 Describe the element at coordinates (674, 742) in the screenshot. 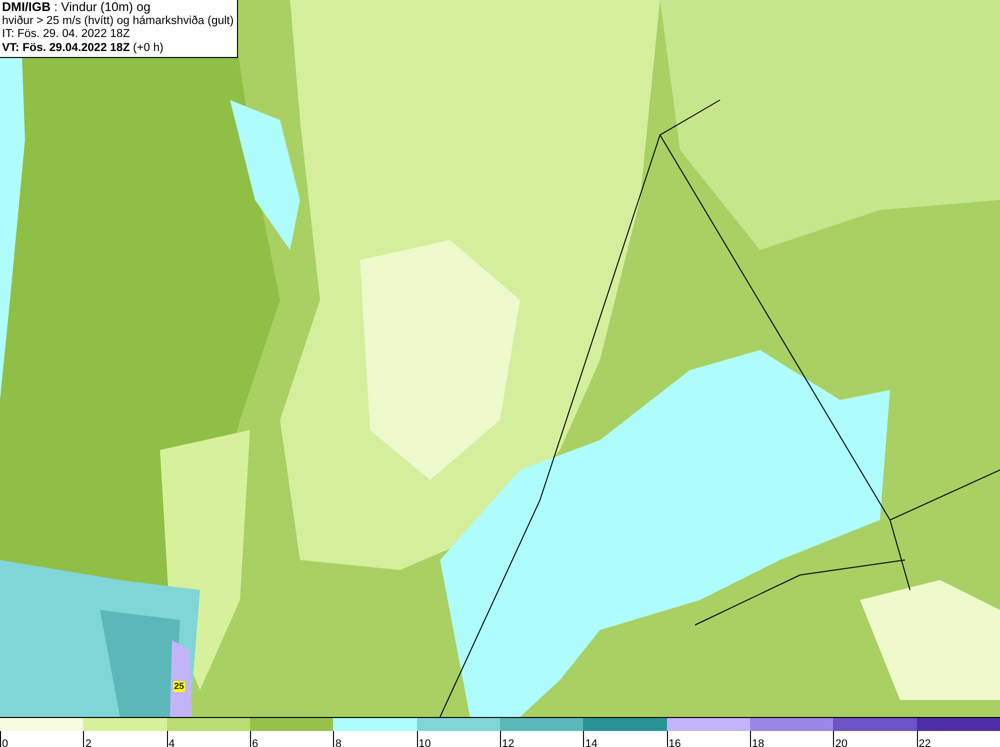

I see `legend-tick-label: 16` at that location.